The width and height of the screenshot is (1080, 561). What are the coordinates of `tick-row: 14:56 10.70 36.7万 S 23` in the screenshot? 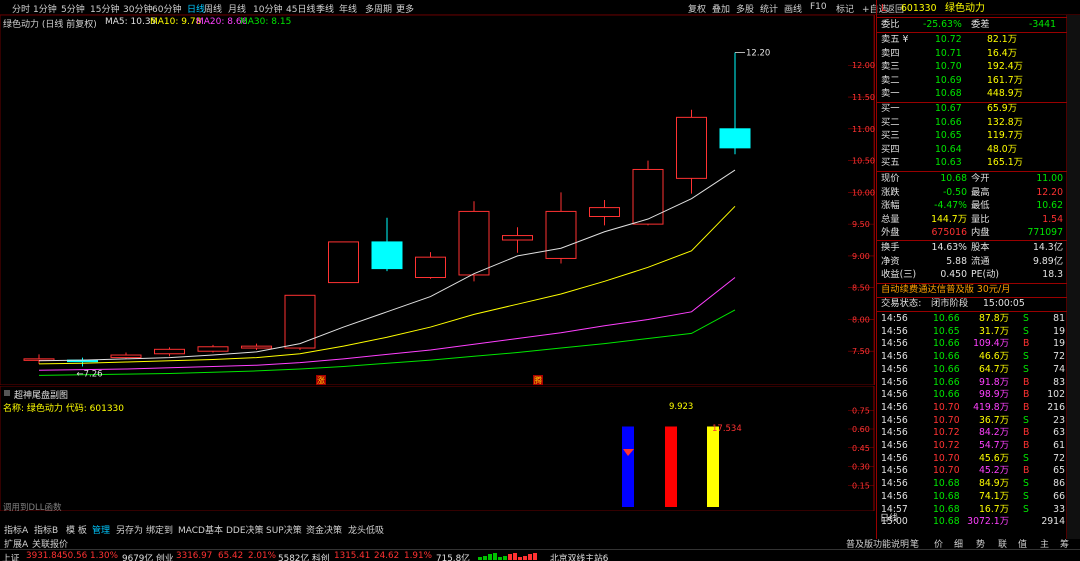 It's located at (972, 421).